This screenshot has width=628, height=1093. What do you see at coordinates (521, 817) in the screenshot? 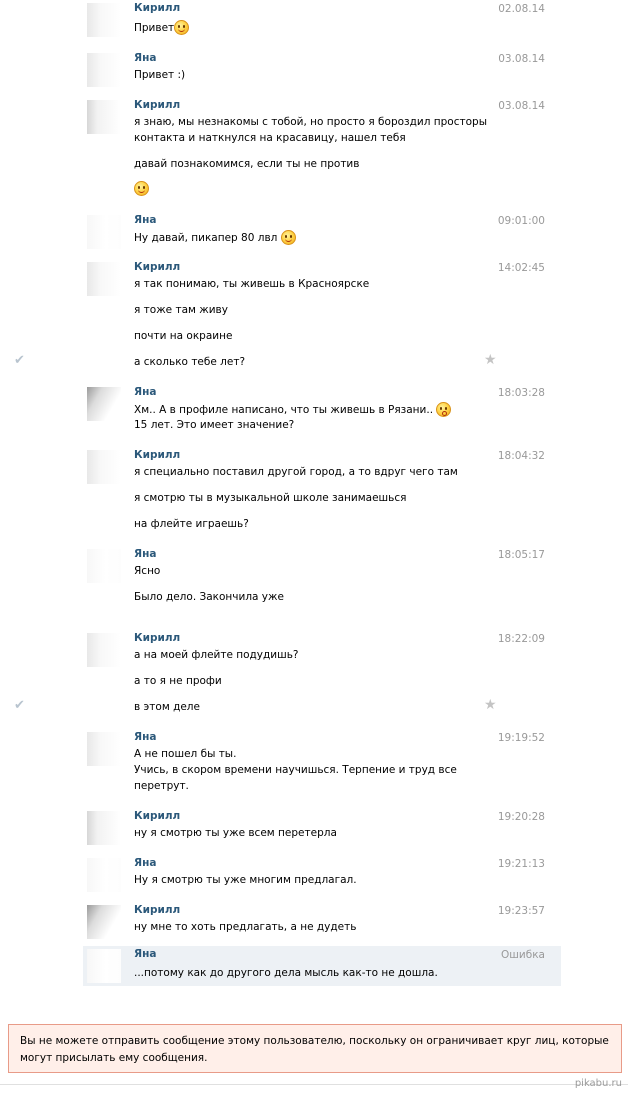
I see `message-time: 19:20:28` at bounding box center [521, 817].